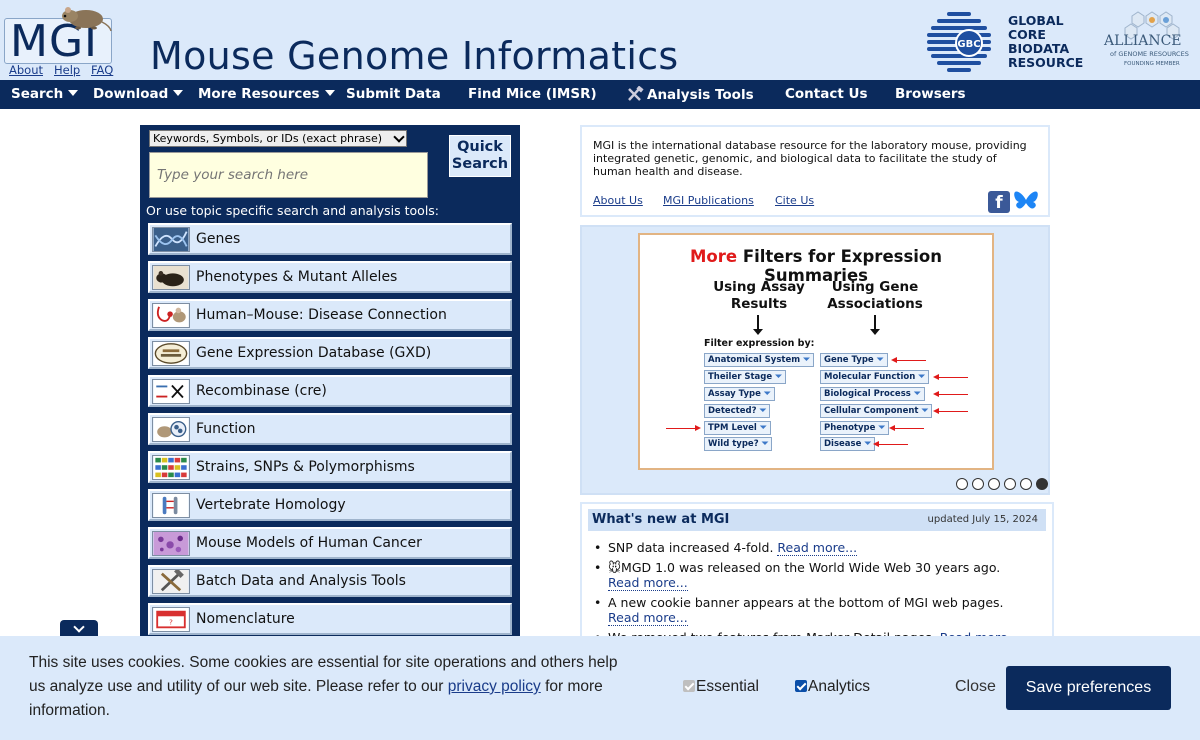  Describe the element at coordinates (745, 377) in the screenshot. I see `filter-tag: Theiler Stage ⏷` at that location.